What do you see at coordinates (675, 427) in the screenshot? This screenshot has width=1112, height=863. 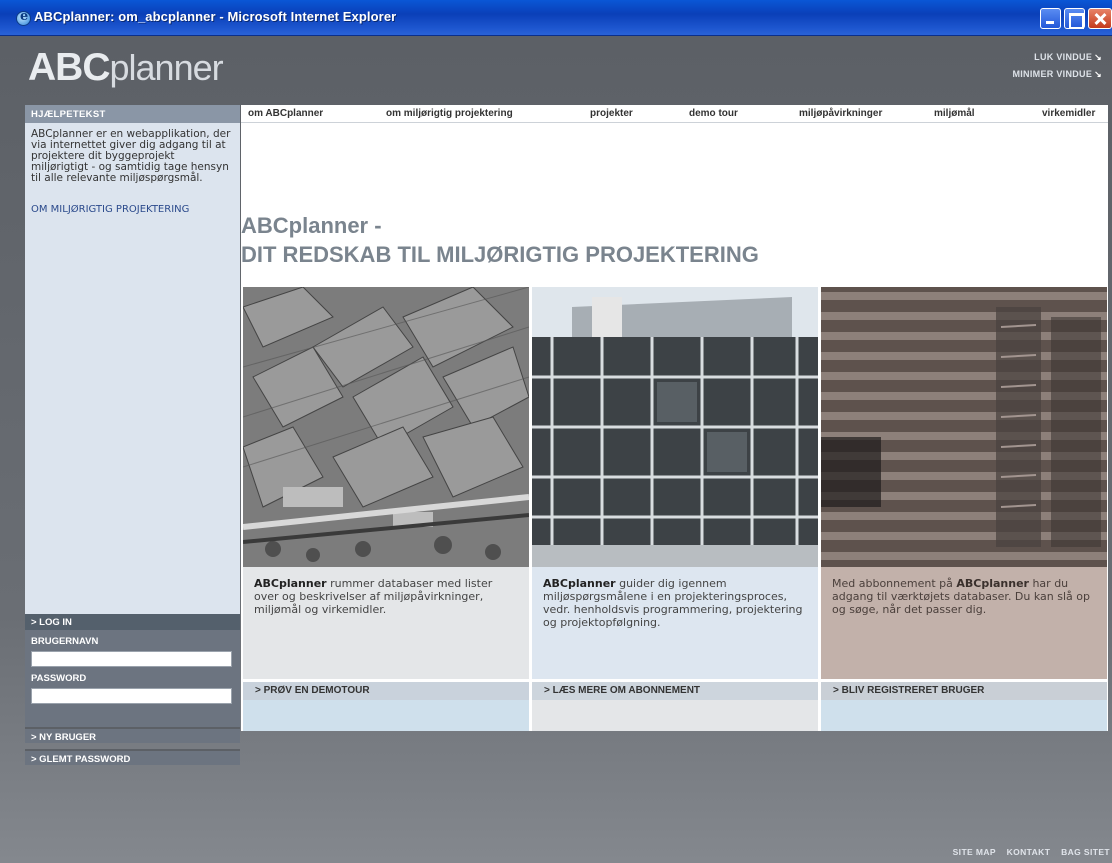 I see `glass-building-photo` at bounding box center [675, 427].